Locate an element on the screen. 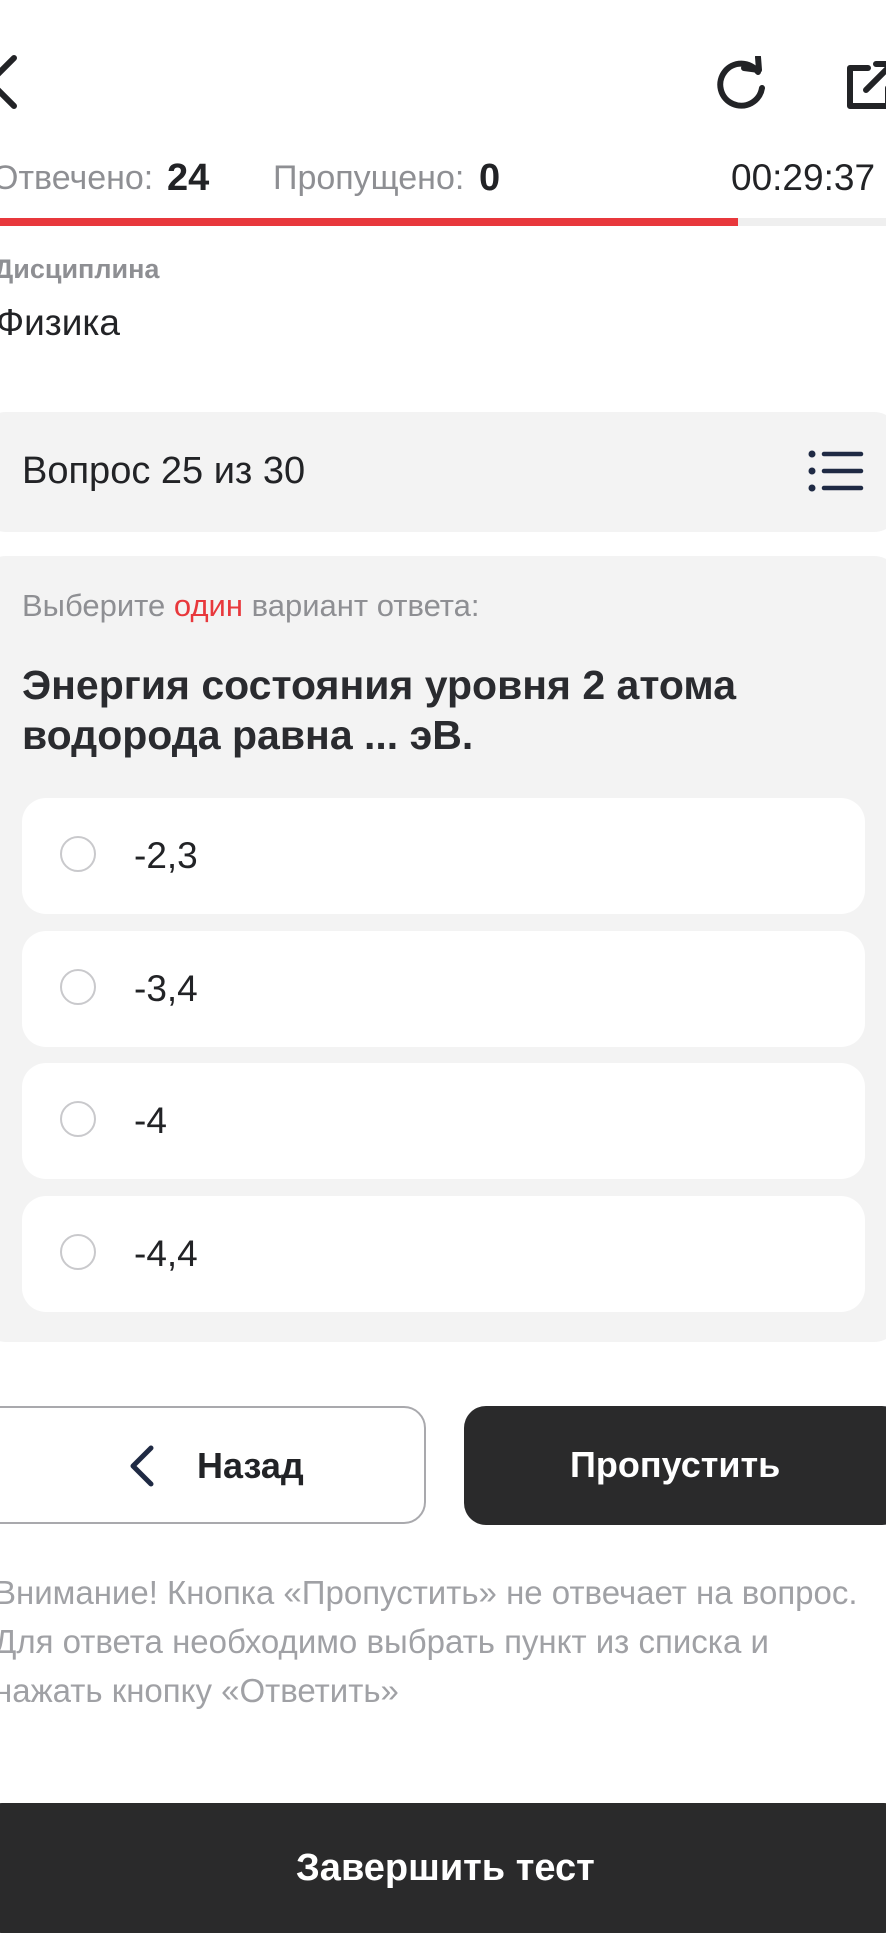 The height and width of the screenshot is (1933, 886). external-link-icon is located at coordinates (864, 86).